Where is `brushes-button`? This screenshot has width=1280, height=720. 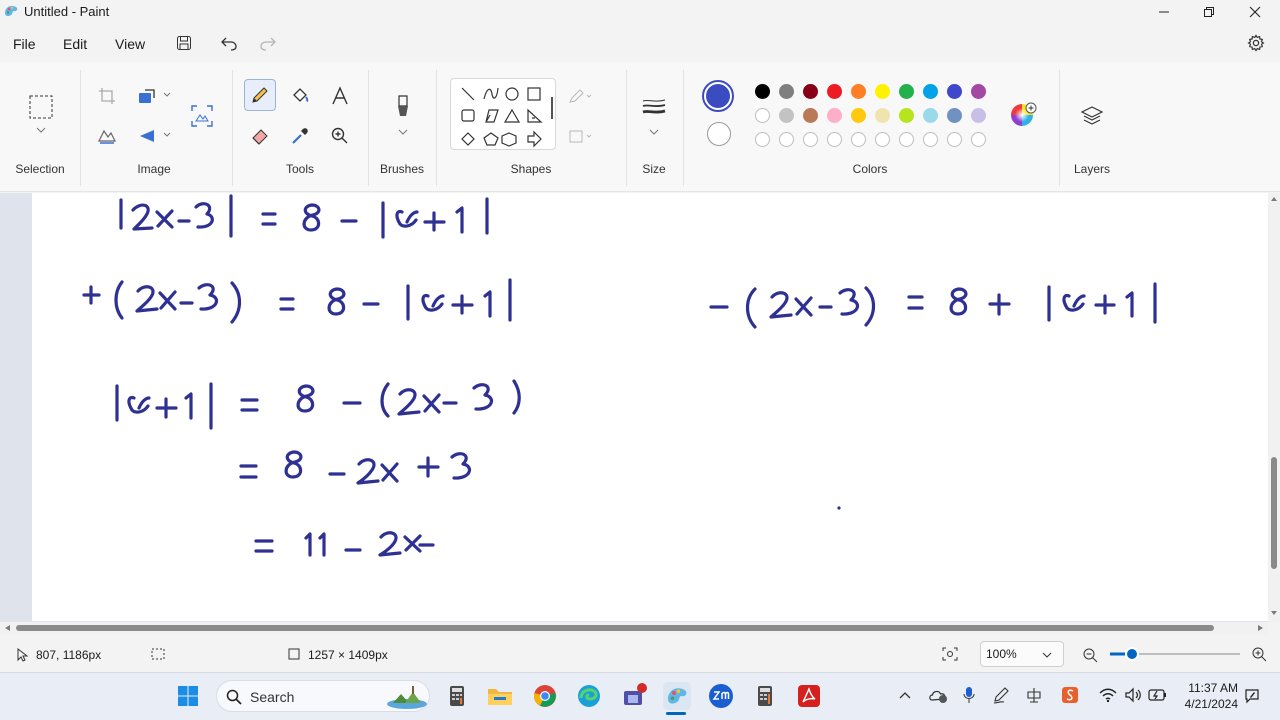
brushes-button is located at coordinates (403, 107).